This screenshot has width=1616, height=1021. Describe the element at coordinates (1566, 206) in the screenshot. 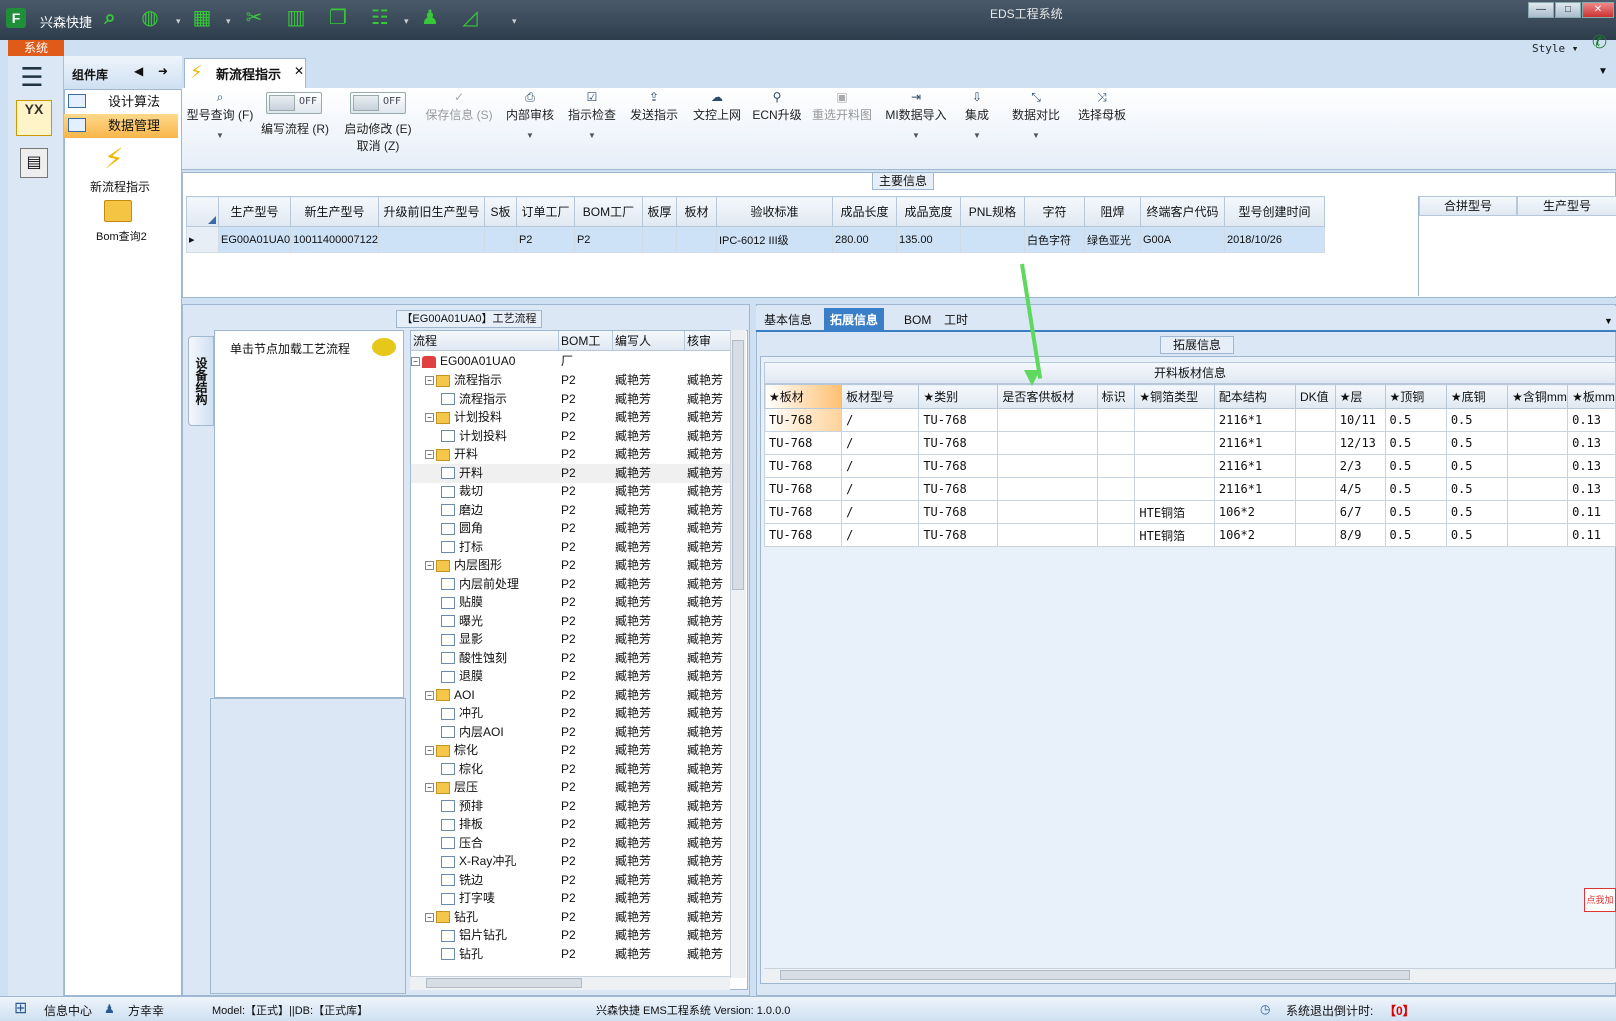

I see `merge-column-header: 生产型号` at that location.